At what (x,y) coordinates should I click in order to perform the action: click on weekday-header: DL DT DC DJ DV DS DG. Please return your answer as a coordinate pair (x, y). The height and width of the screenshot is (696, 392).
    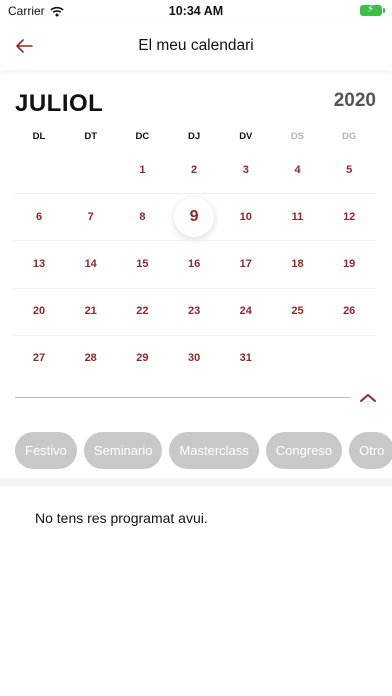
    Looking at the image, I should click on (195, 138).